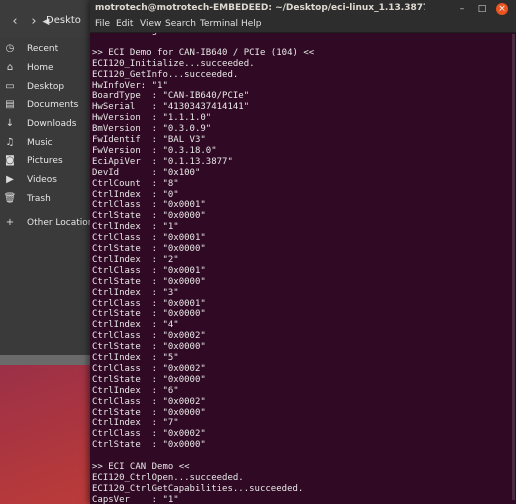 This screenshot has height=504, width=516. I want to click on download-icon: ↓, so click(10, 123).